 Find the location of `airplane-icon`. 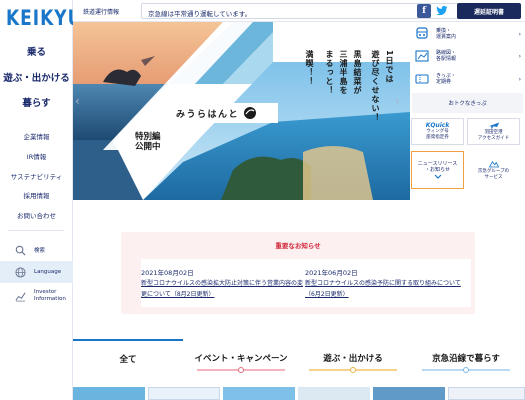

airplane-icon is located at coordinates (493, 126).